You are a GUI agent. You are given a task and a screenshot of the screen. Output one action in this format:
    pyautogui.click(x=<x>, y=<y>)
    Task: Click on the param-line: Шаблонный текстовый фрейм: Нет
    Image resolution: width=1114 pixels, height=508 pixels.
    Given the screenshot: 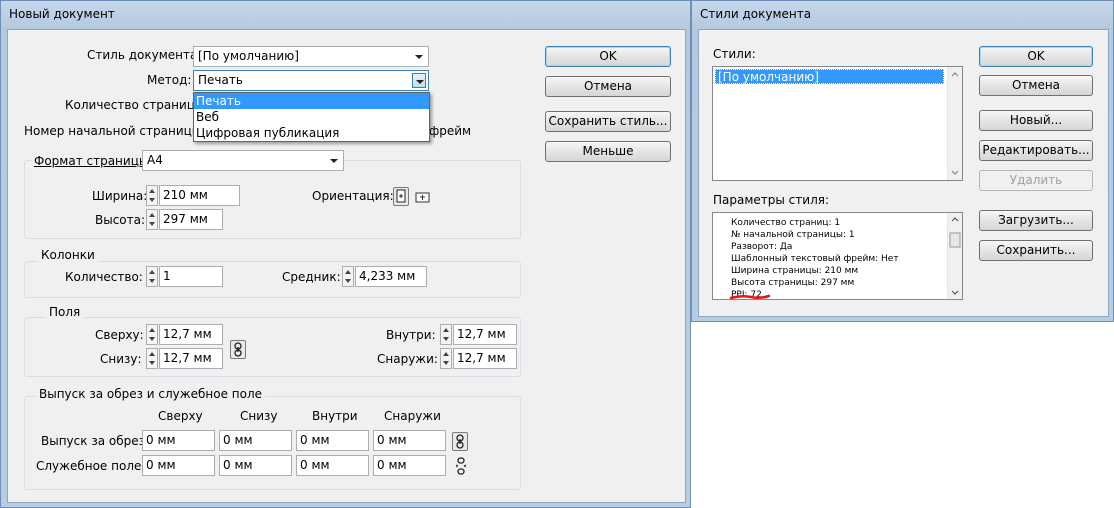 What is the action you would take?
    pyautogui.click(x=815, y=259)
    